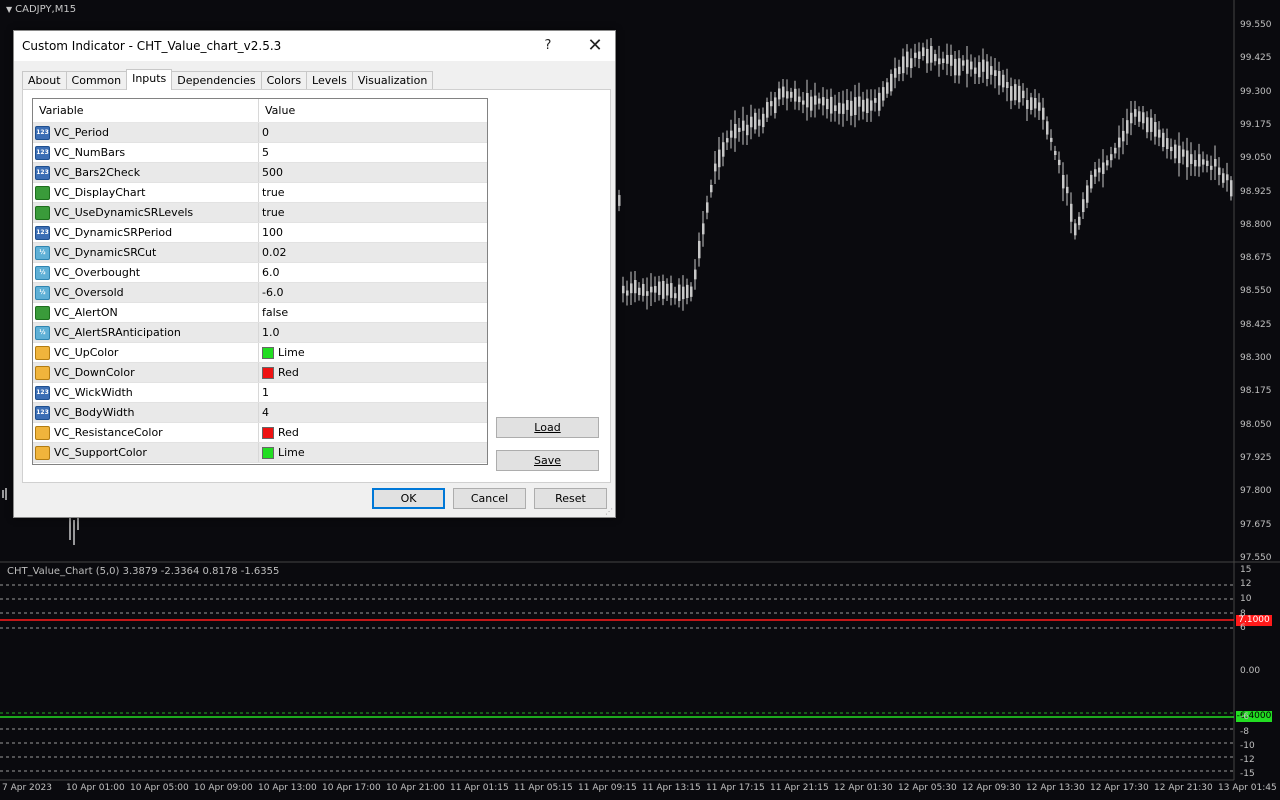 The height and width of the screenshot is (800, 1280). What do you see at coordinates (264, 132) in the screenshot?
I see `value-cell: 0` at bounding box center [264, 132].